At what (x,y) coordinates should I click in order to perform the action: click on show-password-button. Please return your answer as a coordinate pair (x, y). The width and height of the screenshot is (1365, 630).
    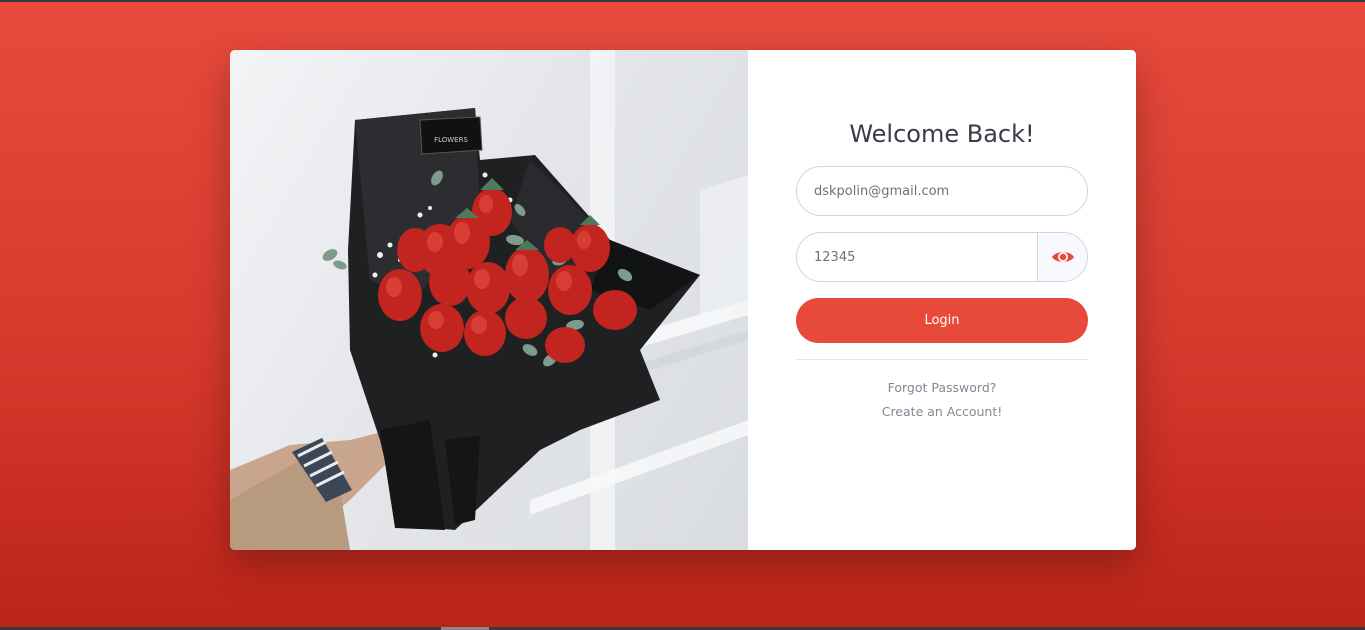
    Looking at the image, I should click on (1062, 257).